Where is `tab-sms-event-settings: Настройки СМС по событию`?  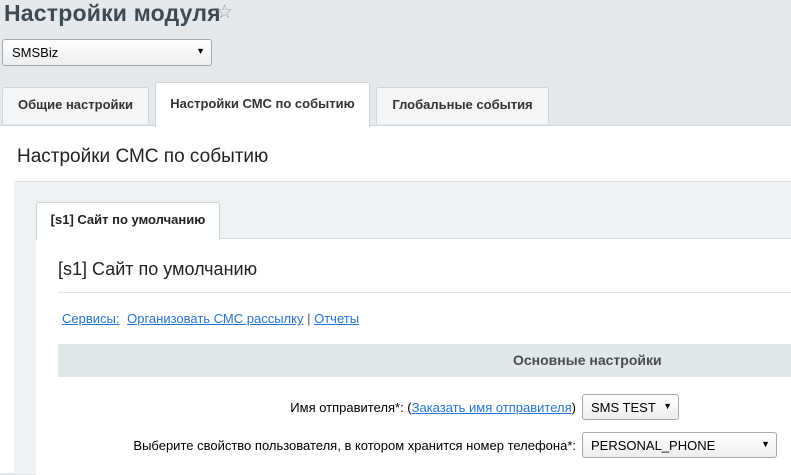 tab-sms-event-settings: Настройки СМС по событию is located at coordinates (262, 104).